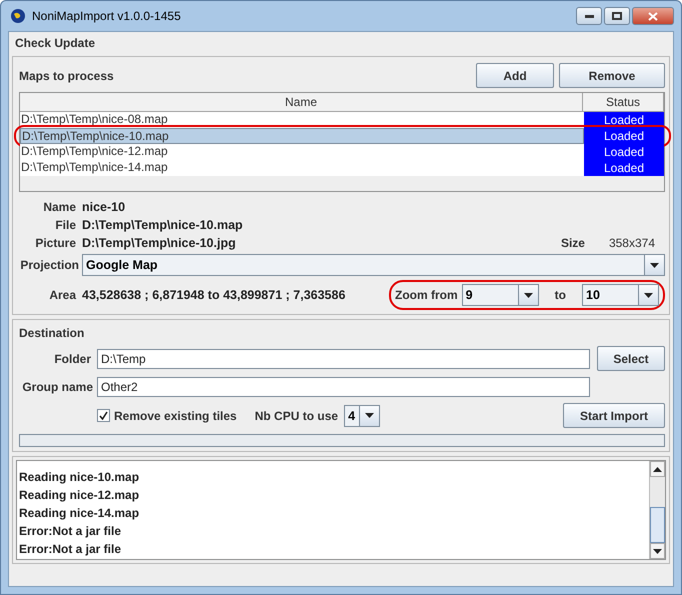 This screenshot has width=682, height=595. I want to click on section-title: Maps to process, so click(66, 75).